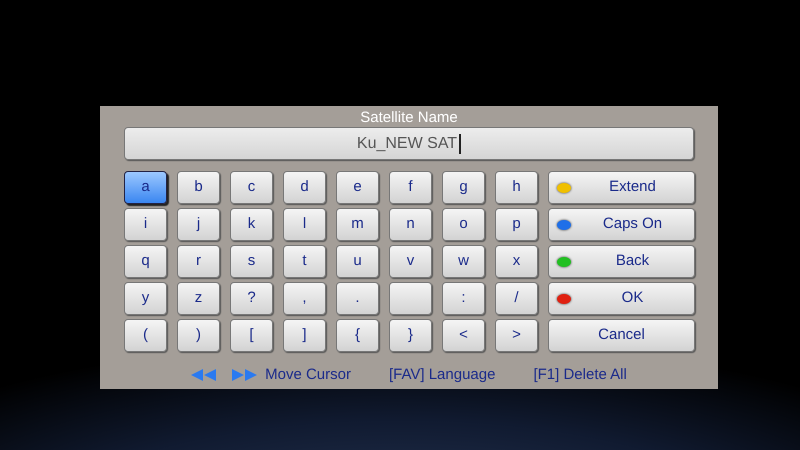 The height and width of the screenshot is (450, 800). I want to click on key-button: g, so click(463, 187).